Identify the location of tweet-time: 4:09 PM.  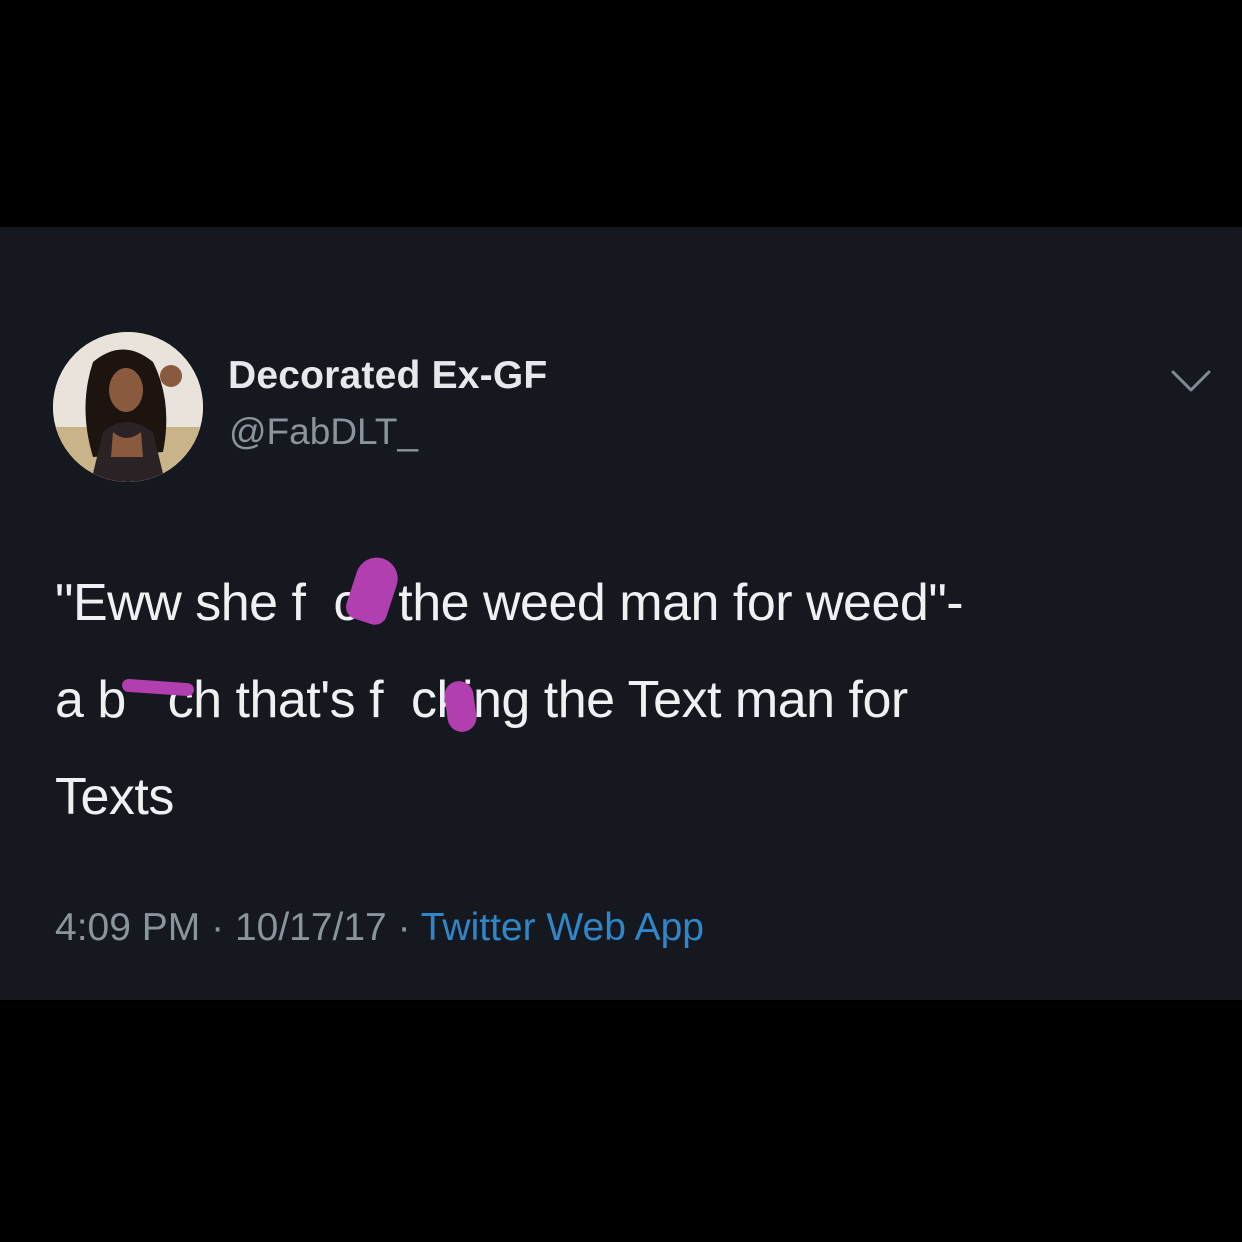
(128, 927).